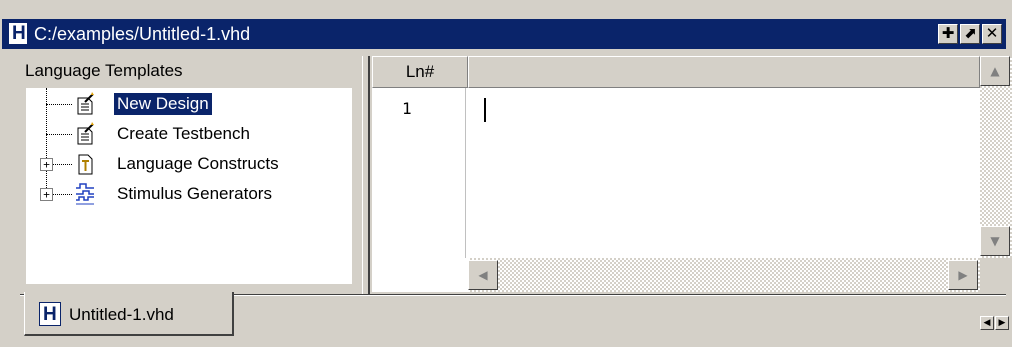 This screenshot has height=347, width=1012. I want to click on tree-item-label: Language Constructs, so click(198, 163).